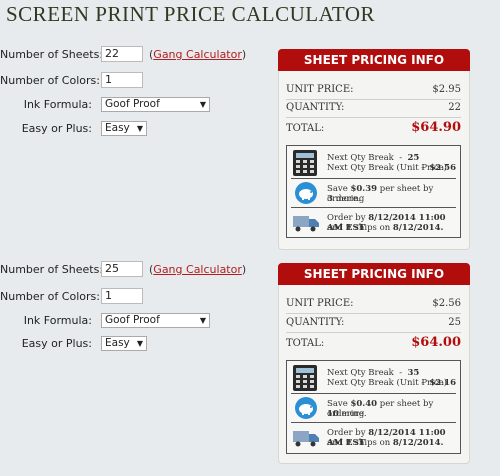  What do you see at coordinates (446, 89) in the screenshot?
I see `unit-price-value: $2.95` at bounding box center [446, 89].